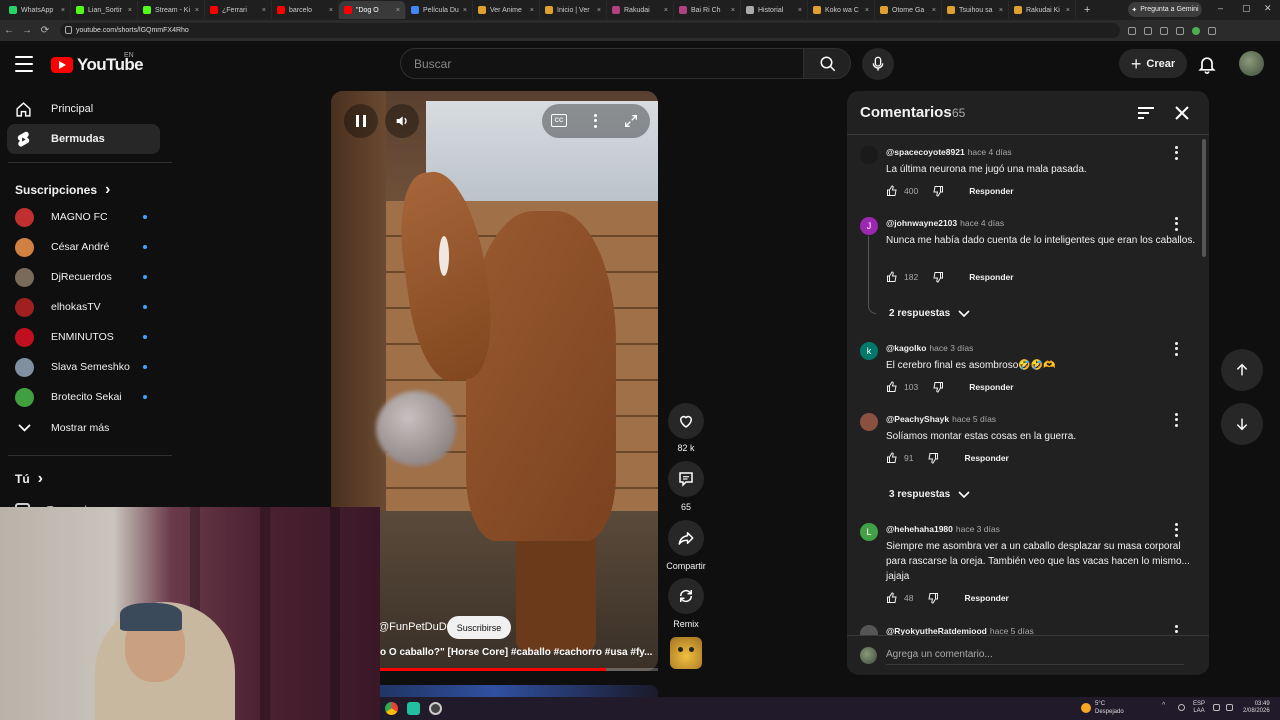 The width and height of the screenshot is (1280, 720). I want to click on browser-tab: WhatsApp ×, so click(37, 10).